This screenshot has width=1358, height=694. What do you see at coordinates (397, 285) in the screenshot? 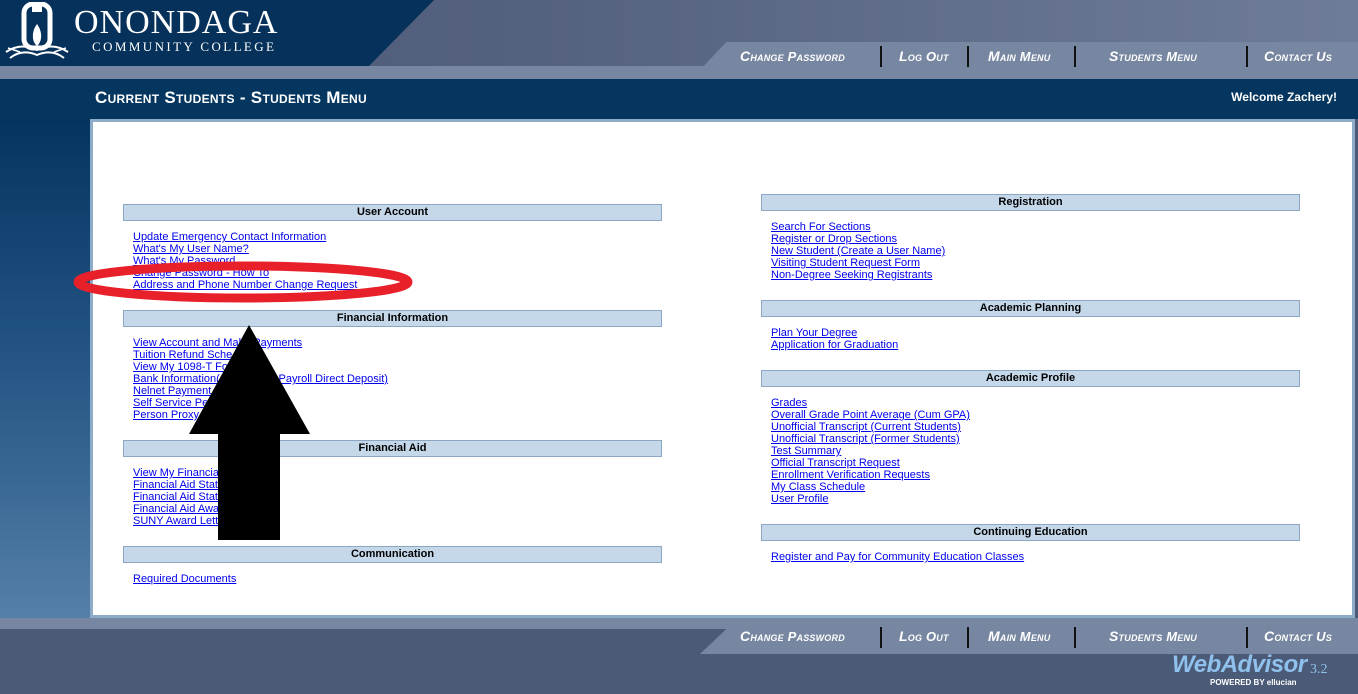
I see `link-address-phone-change-request: Address and Phone Number Change Request` at bounding box center [397, 285].